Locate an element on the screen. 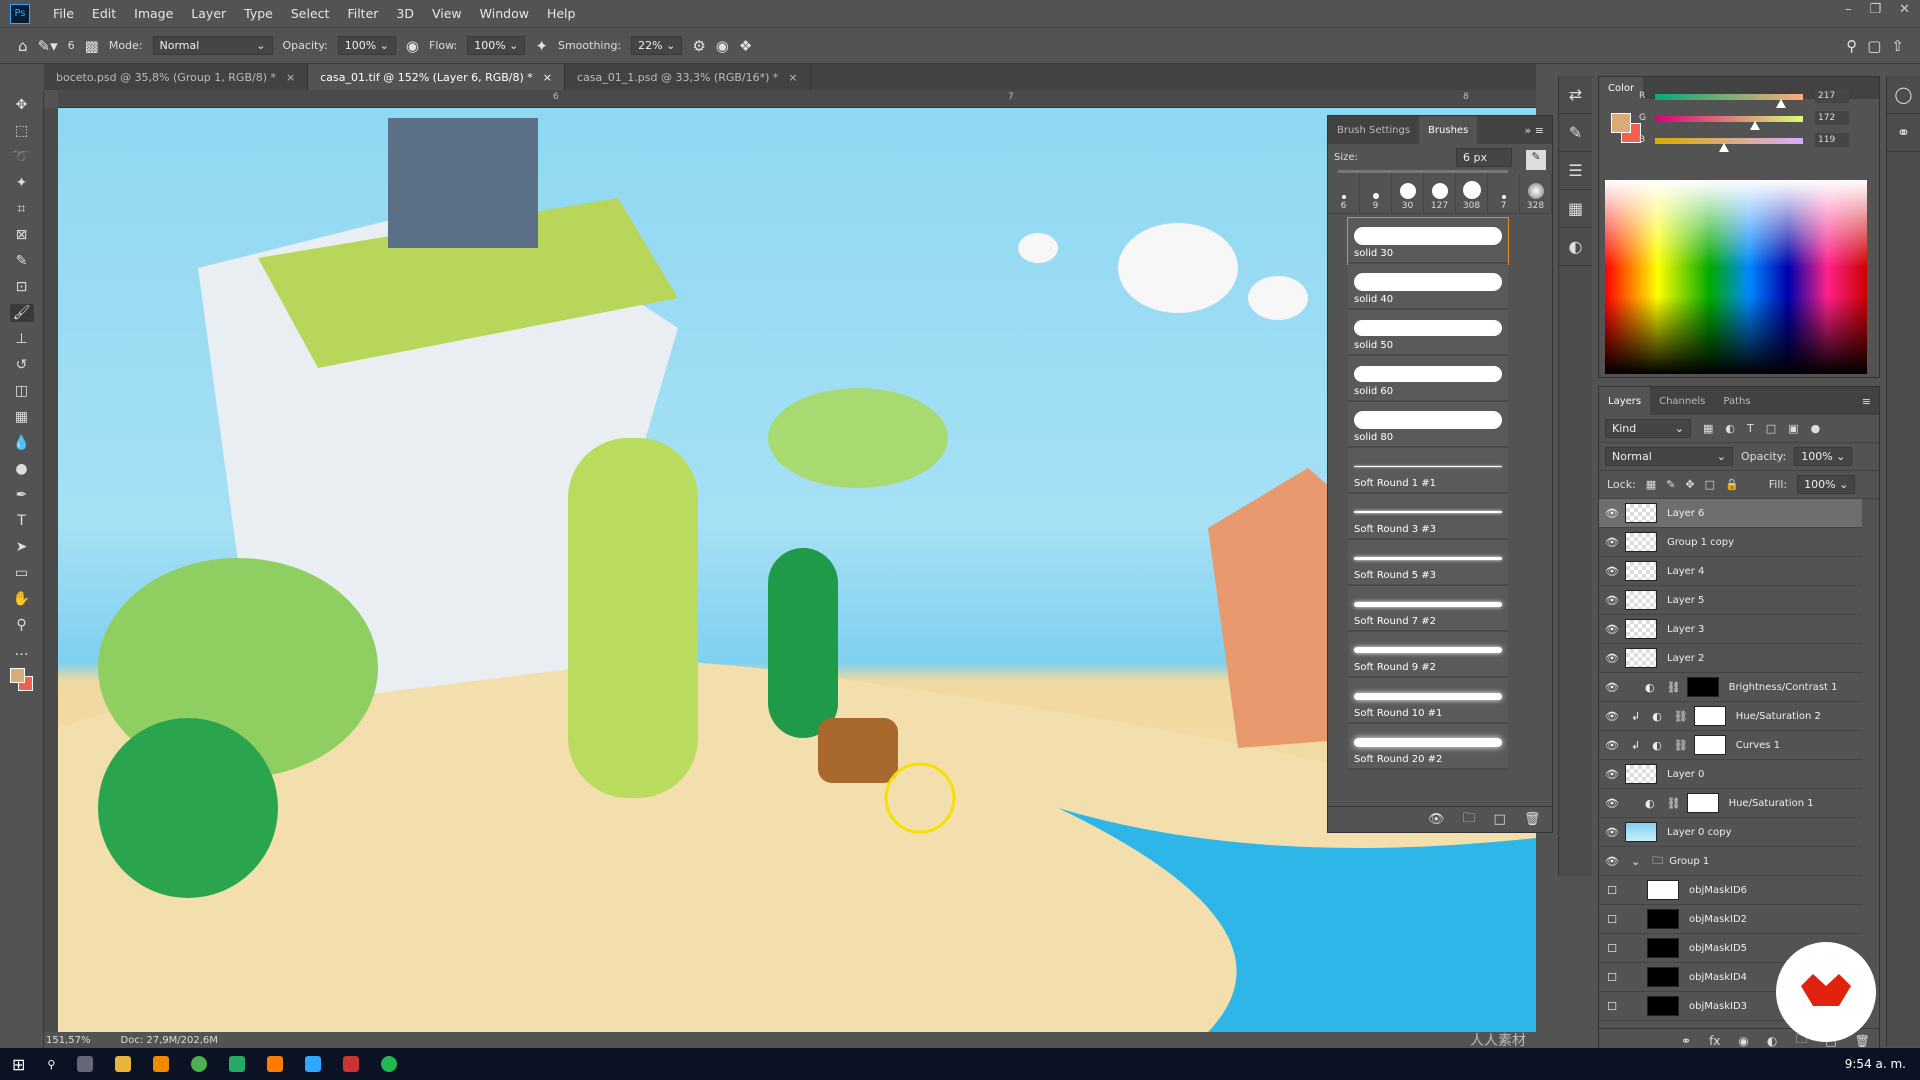  tab-color: Color is located at coordinates (1621, 88).